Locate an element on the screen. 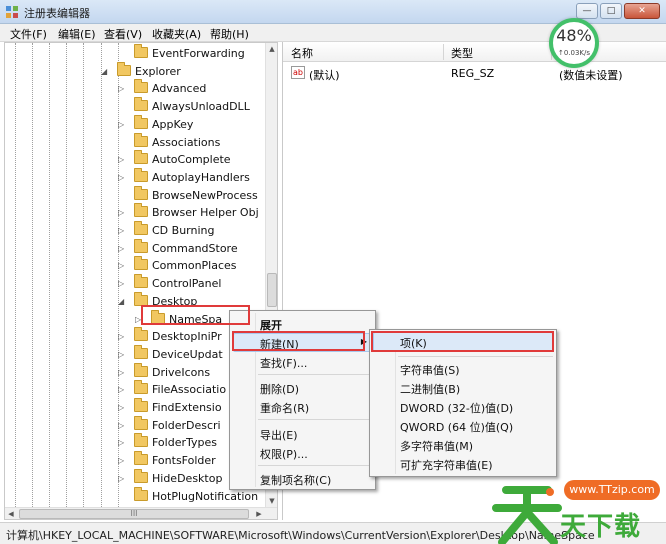  tree-item-label: FolderDescri is located at coordinates (186, 425).